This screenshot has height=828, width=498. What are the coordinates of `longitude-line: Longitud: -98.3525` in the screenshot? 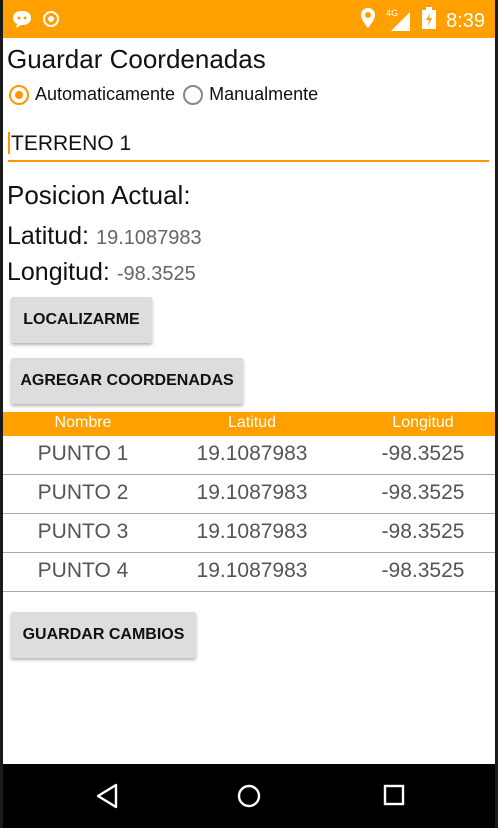 It's located at (101, 272).